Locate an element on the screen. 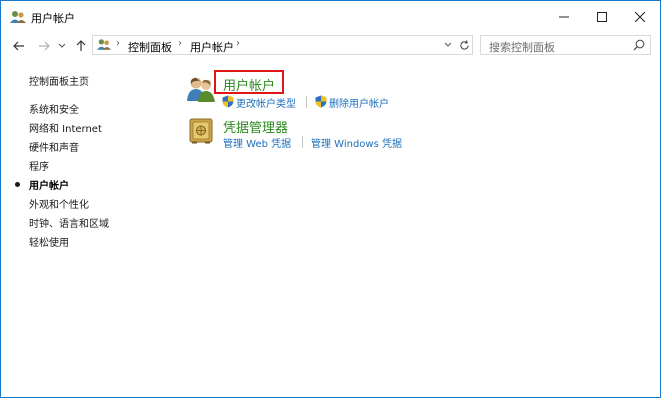 The height and width of the screenshot is (398, 661). maximize-icon is located at coordinates (602, 17).